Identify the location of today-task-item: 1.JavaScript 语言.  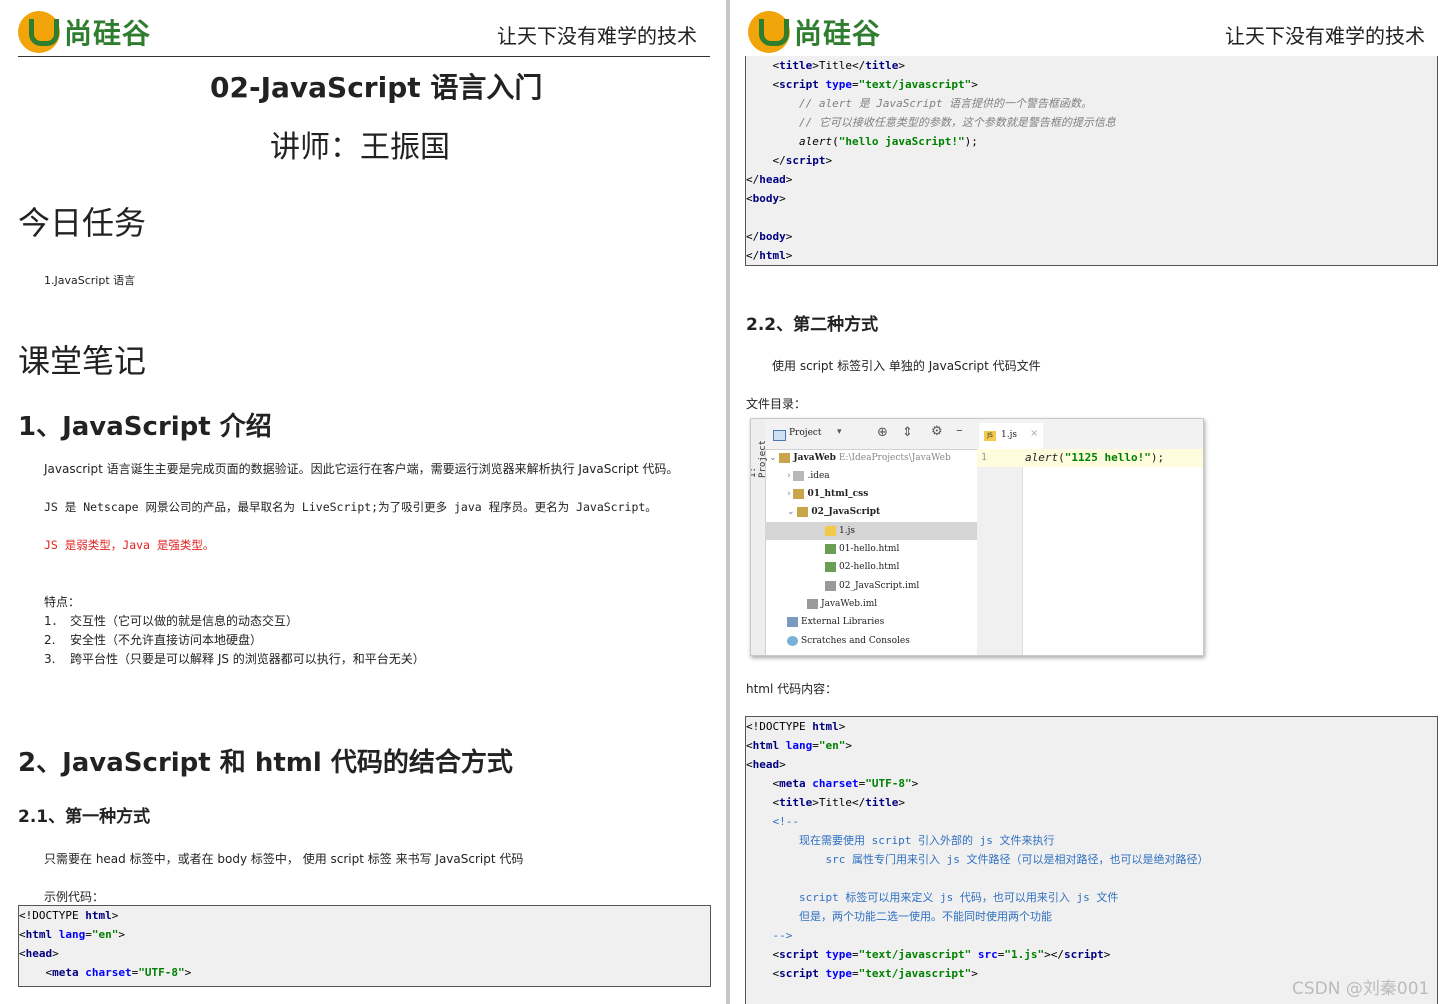
(90, 280).